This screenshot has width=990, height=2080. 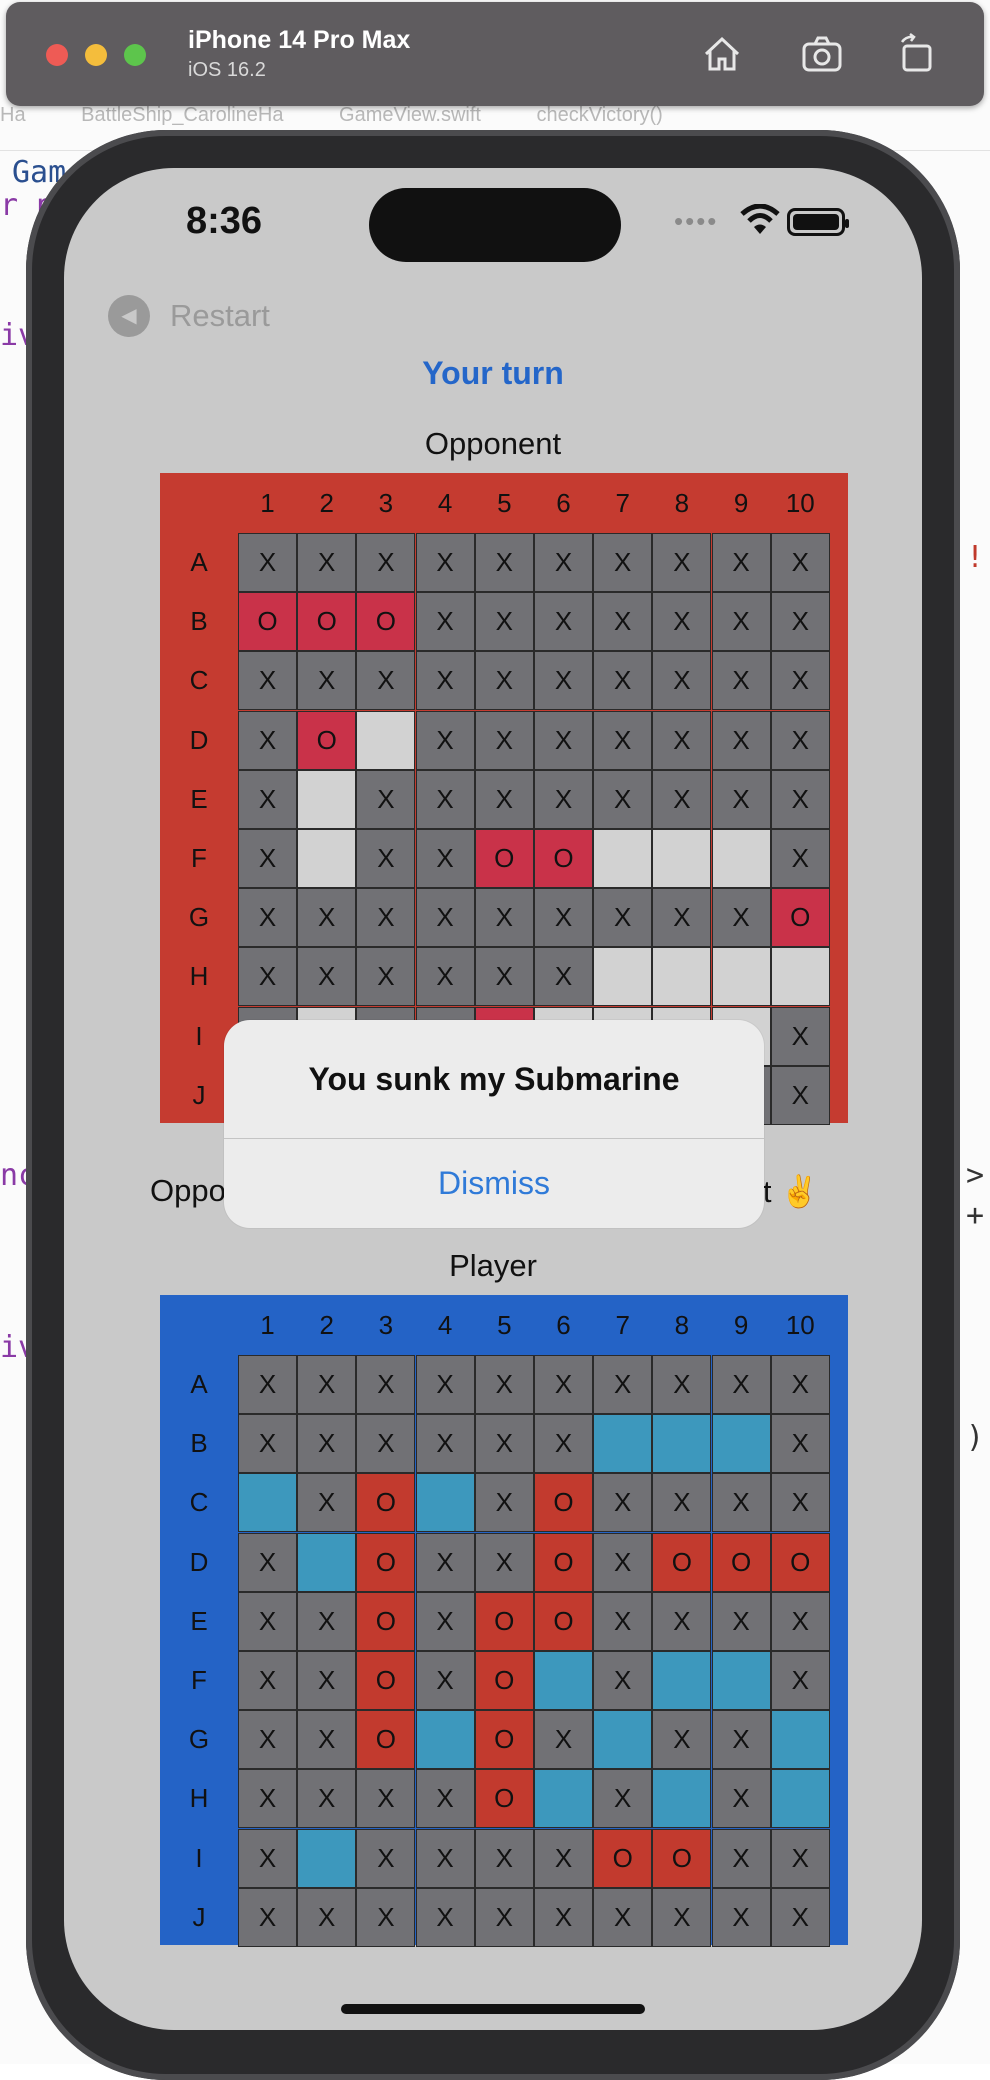 What do you see at coordinates (600, 115) in the screenshot?
I see `breadcrumb-item: checkVictory()` at bounding box center [600, 115].